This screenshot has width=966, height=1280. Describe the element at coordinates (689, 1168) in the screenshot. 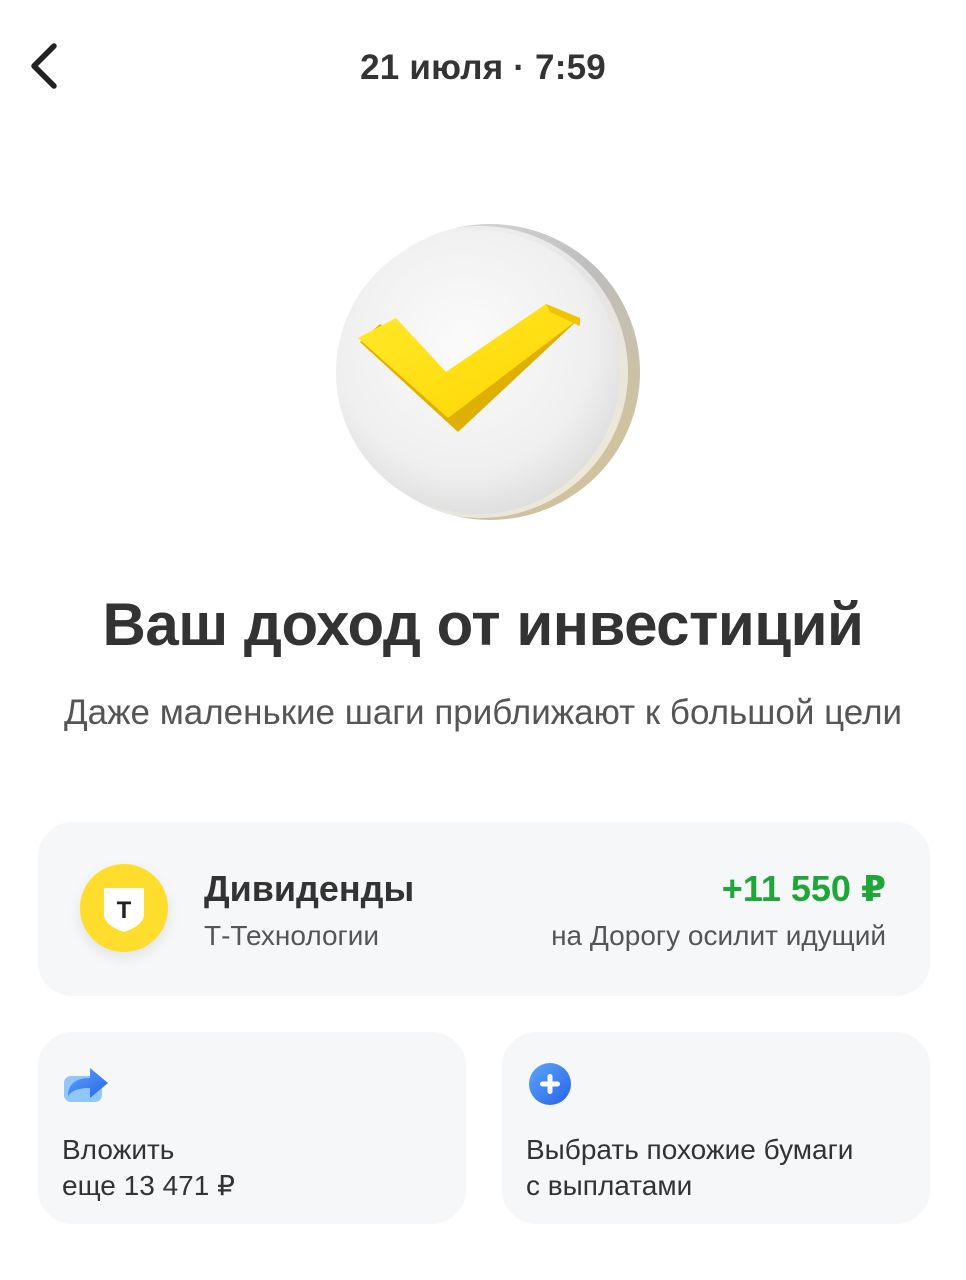

I see `similar-securities-label: Выбрать похожие бумаги с выплатами` at that location.